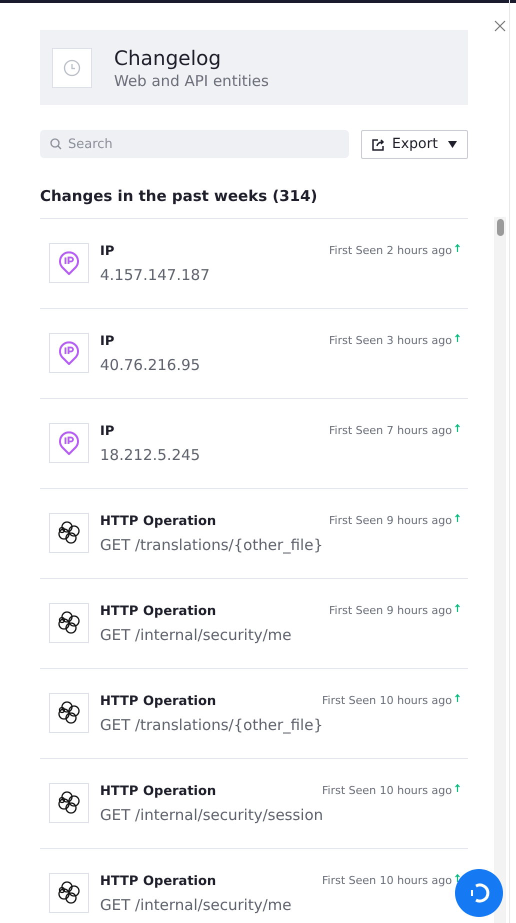 Image resolution: width=516 pixels, height=923 pixels. Describe the element at coordinates (500, 227) in the screenshot. I see `scrollbar-thumb` at that location.